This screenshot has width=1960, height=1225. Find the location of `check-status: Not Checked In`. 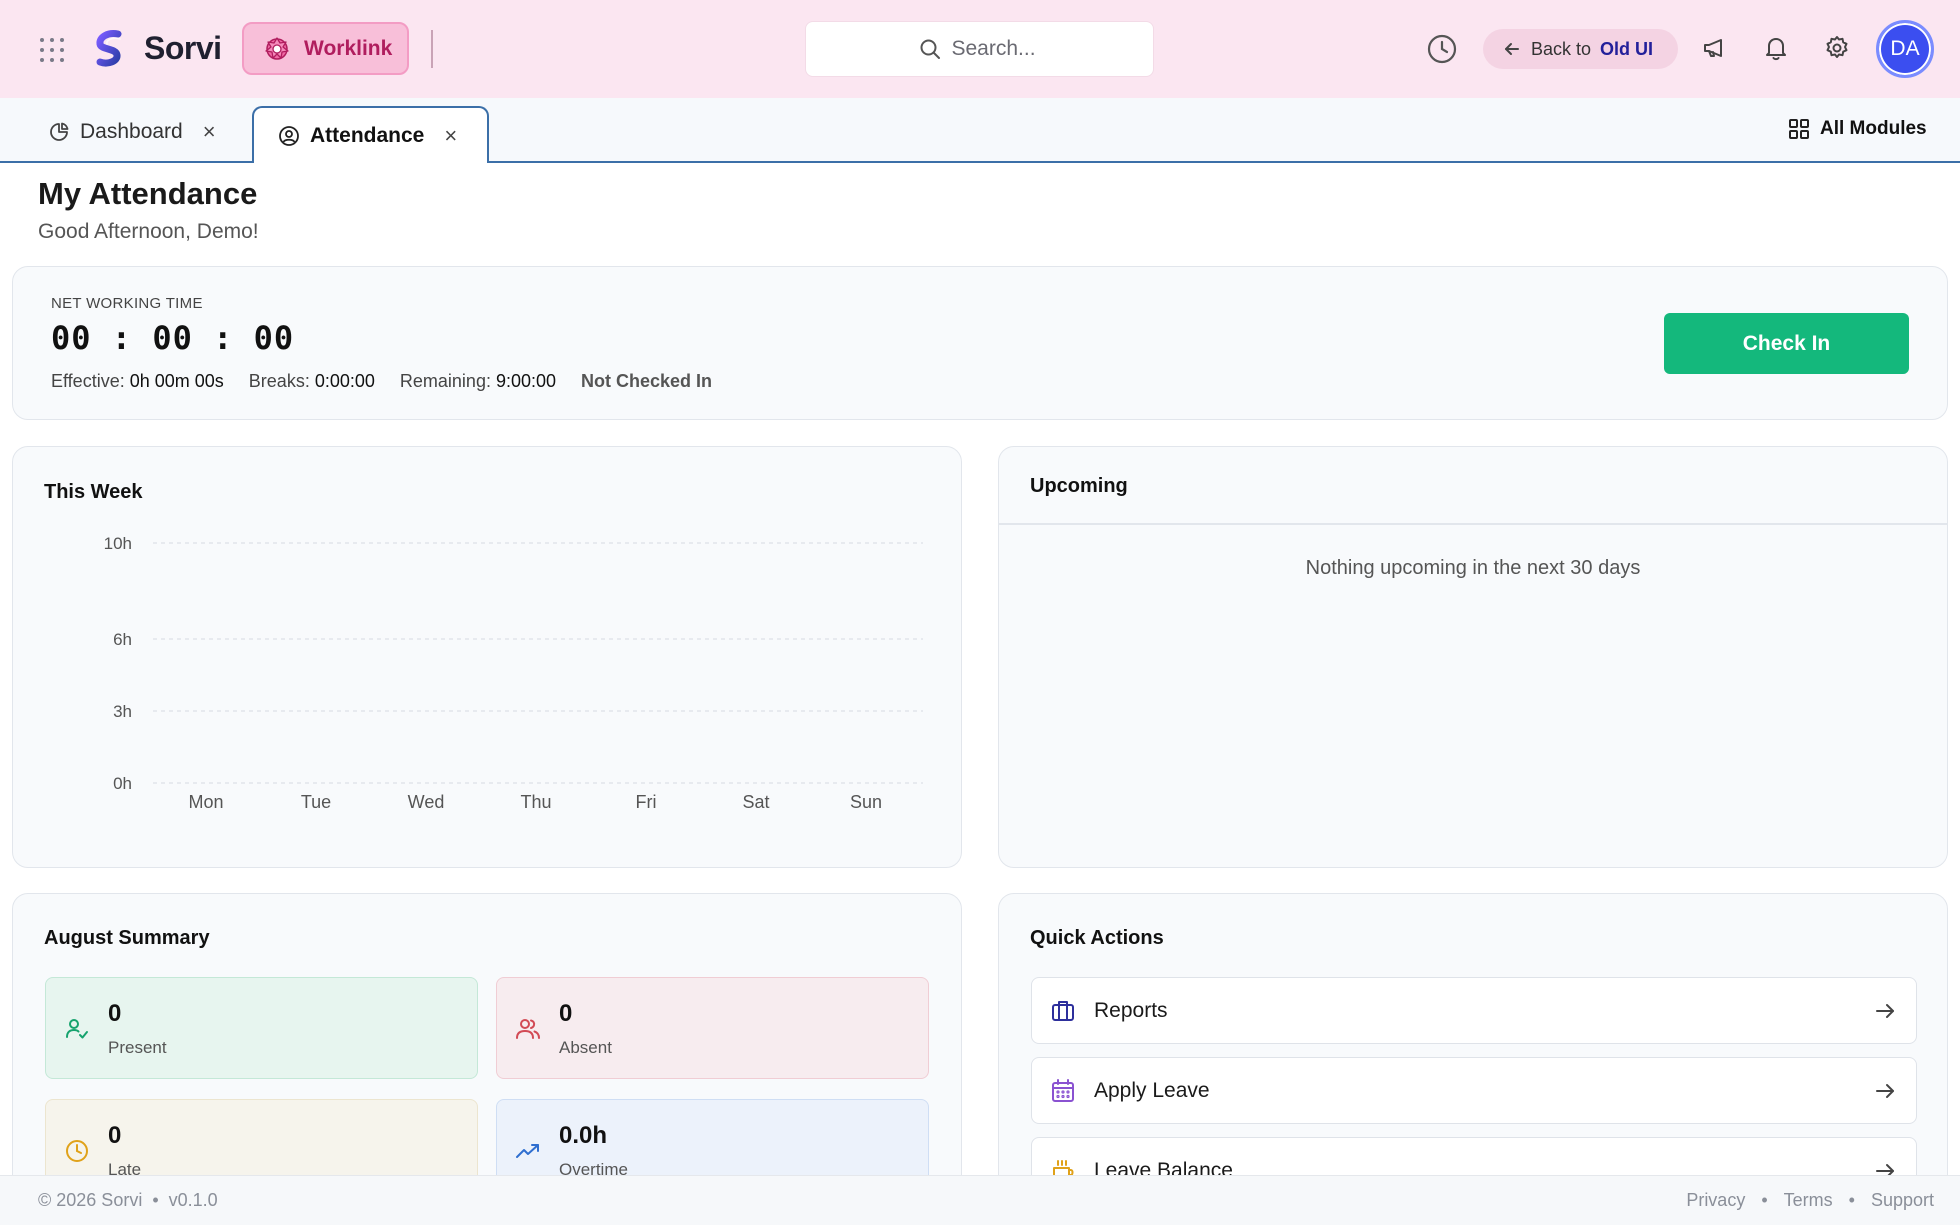

check-status: Not Checked In is located at coordinates (647, 381).